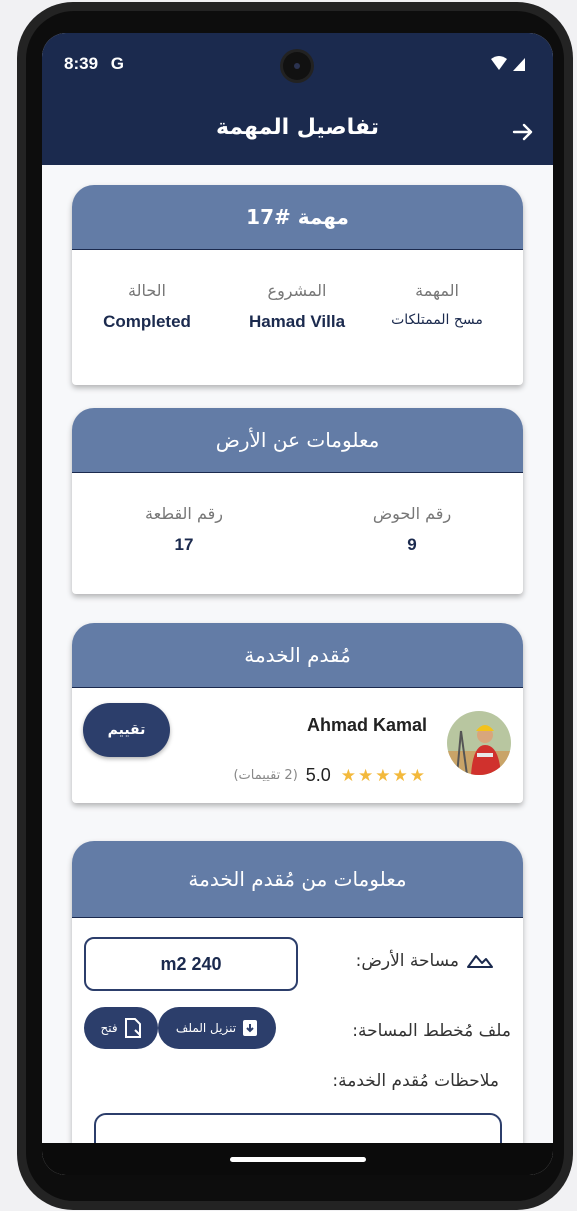 This screenshot has width=577, height=1211. I want to click on task-title: مهمة #17, so click(297, 217).